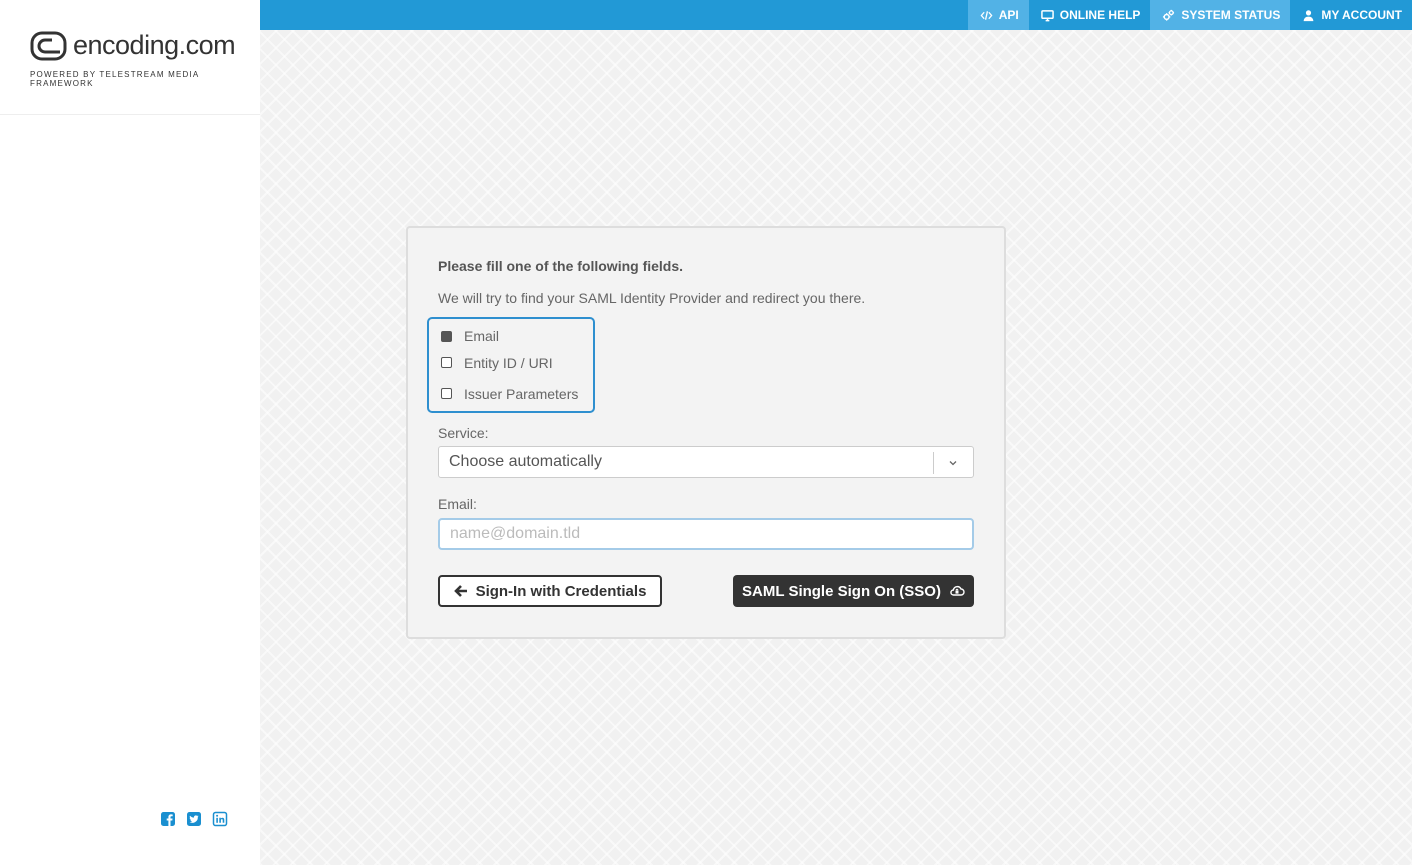  Describe the element at coordinates (561, 591) in the screenshot. I see `sign-in-credentials-label: Sign-In with Credentials` at that location.